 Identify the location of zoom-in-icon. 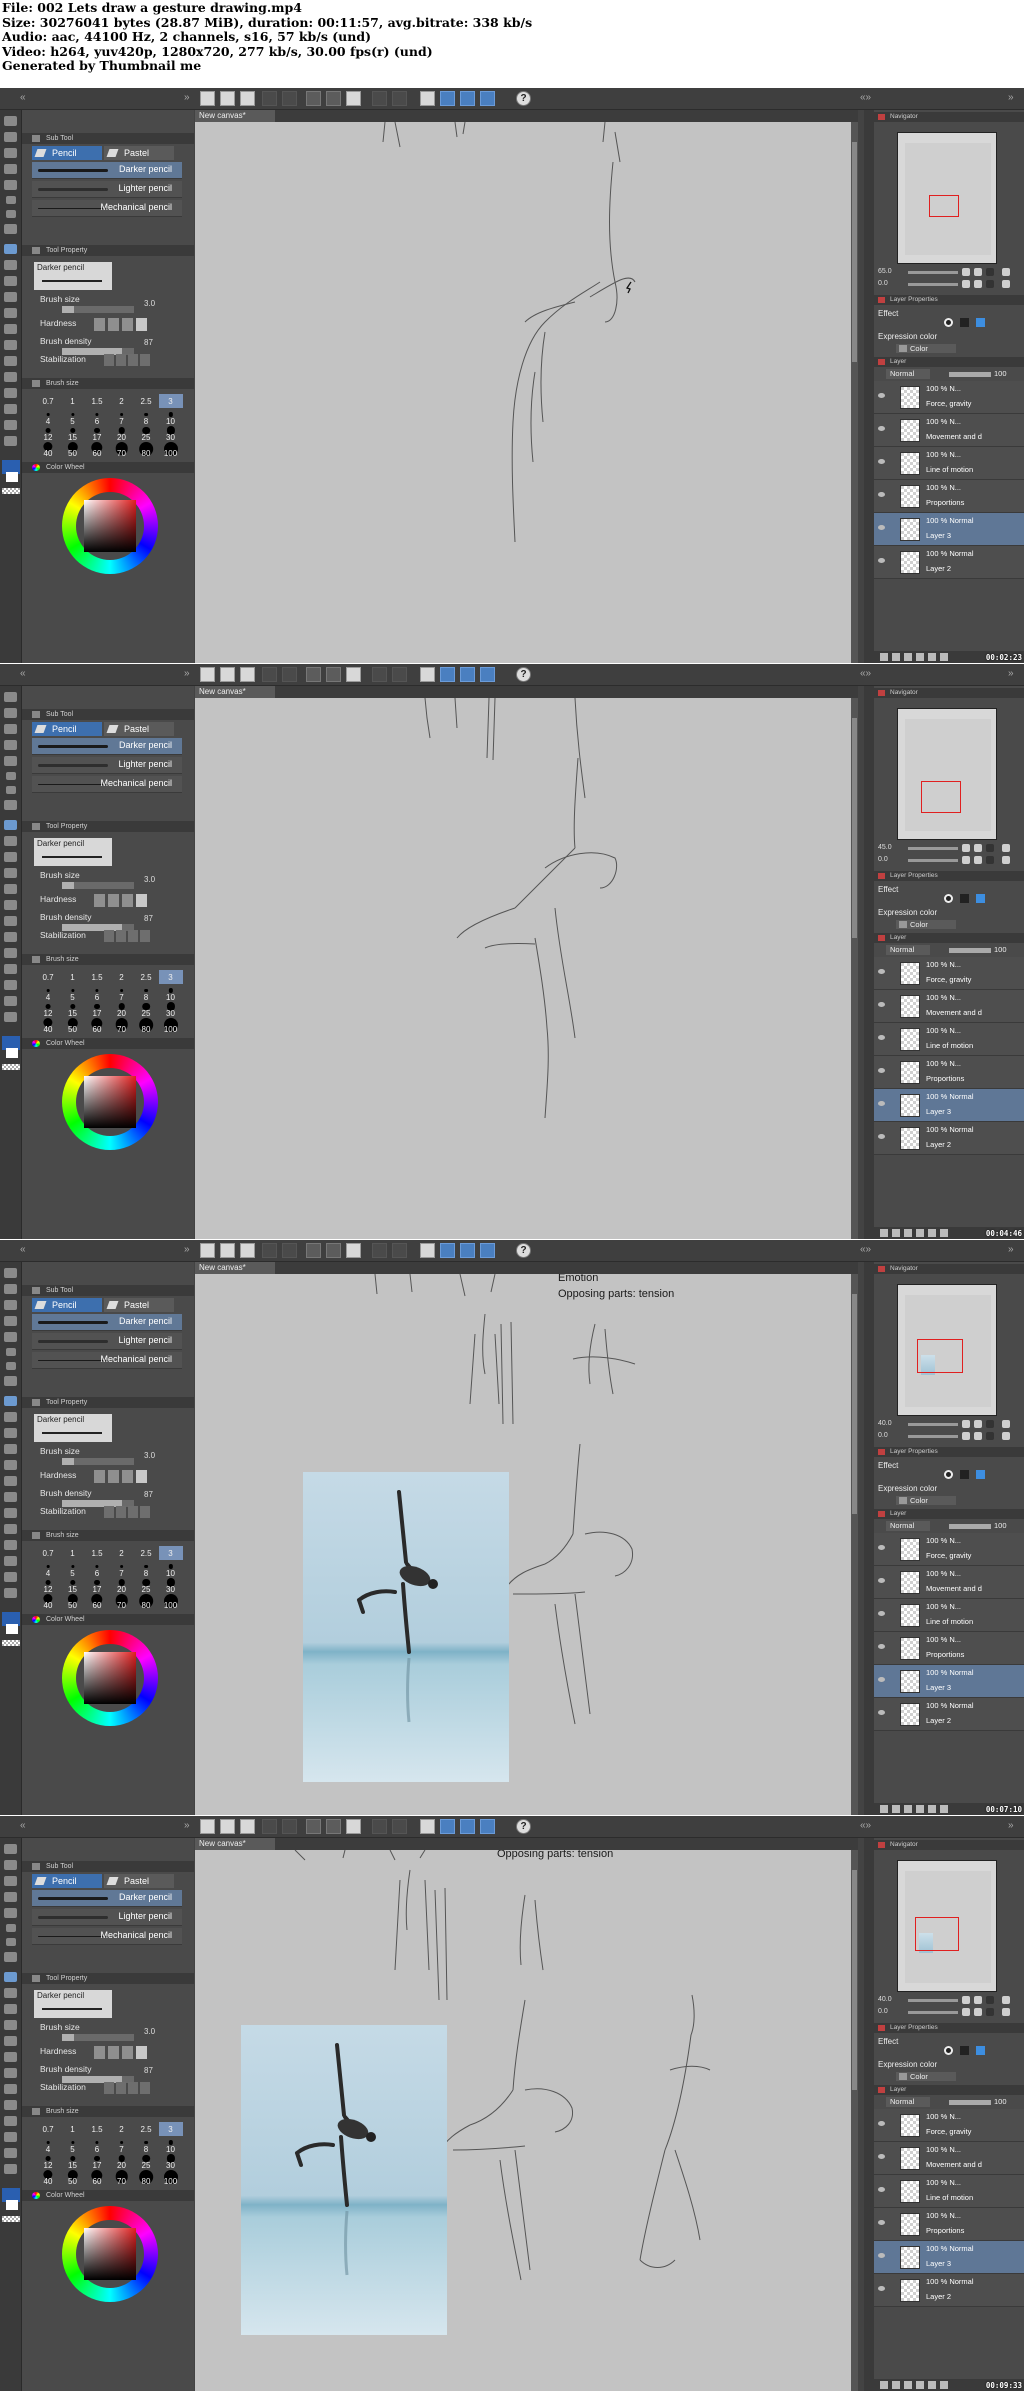
(966, 848).